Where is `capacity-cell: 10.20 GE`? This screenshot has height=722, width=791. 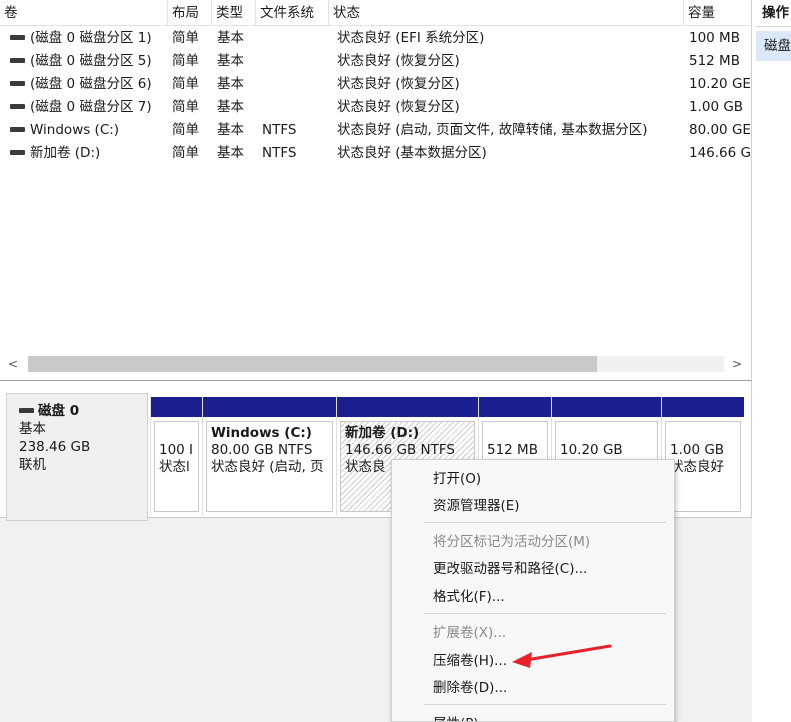
capacity-cell: 10.20 GE is located at coordinates (720, 84).